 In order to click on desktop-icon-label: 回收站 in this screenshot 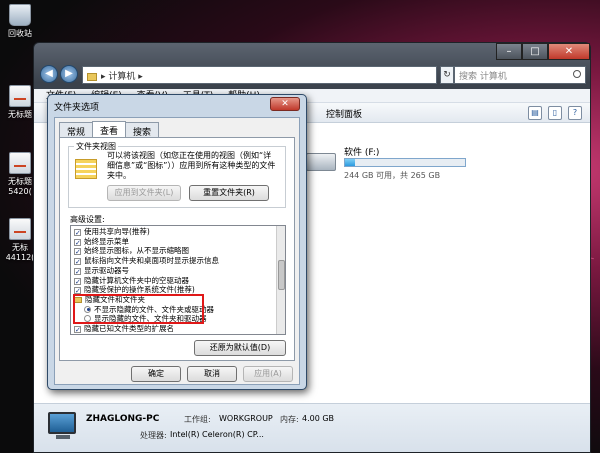, I will do `click(20, 33)`.